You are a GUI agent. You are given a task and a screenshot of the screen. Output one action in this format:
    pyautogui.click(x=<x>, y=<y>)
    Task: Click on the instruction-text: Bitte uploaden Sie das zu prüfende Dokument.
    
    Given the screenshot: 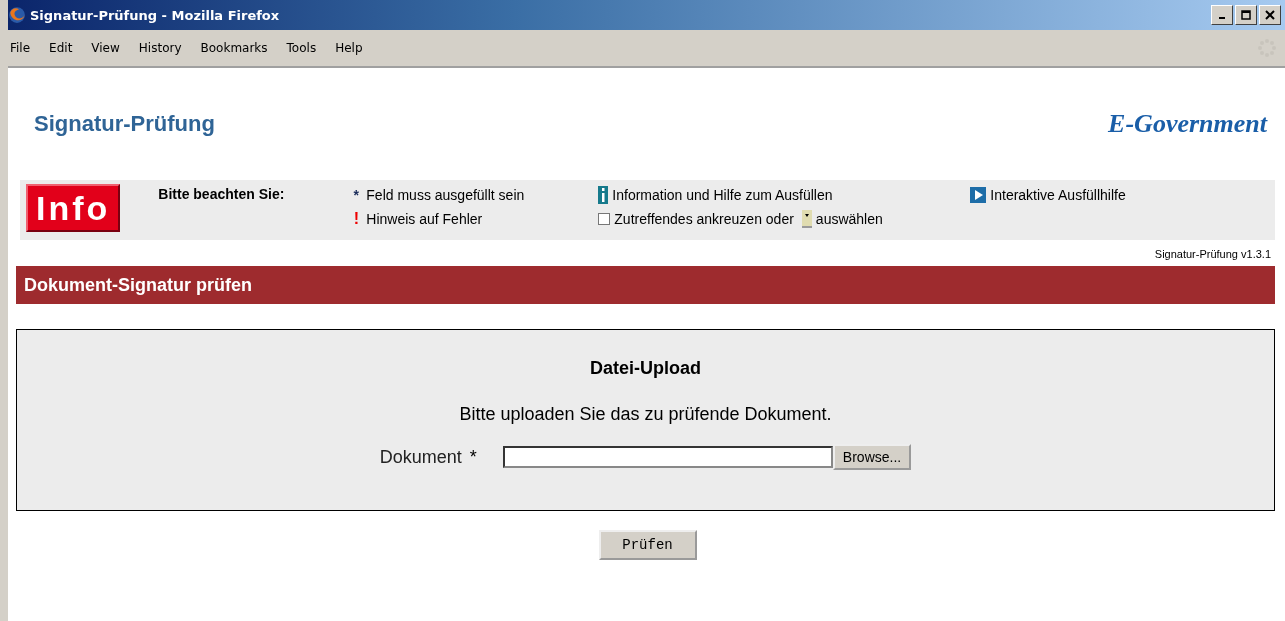 What is the action you would take?
    pyautogui.click(x=645, y=414)
    